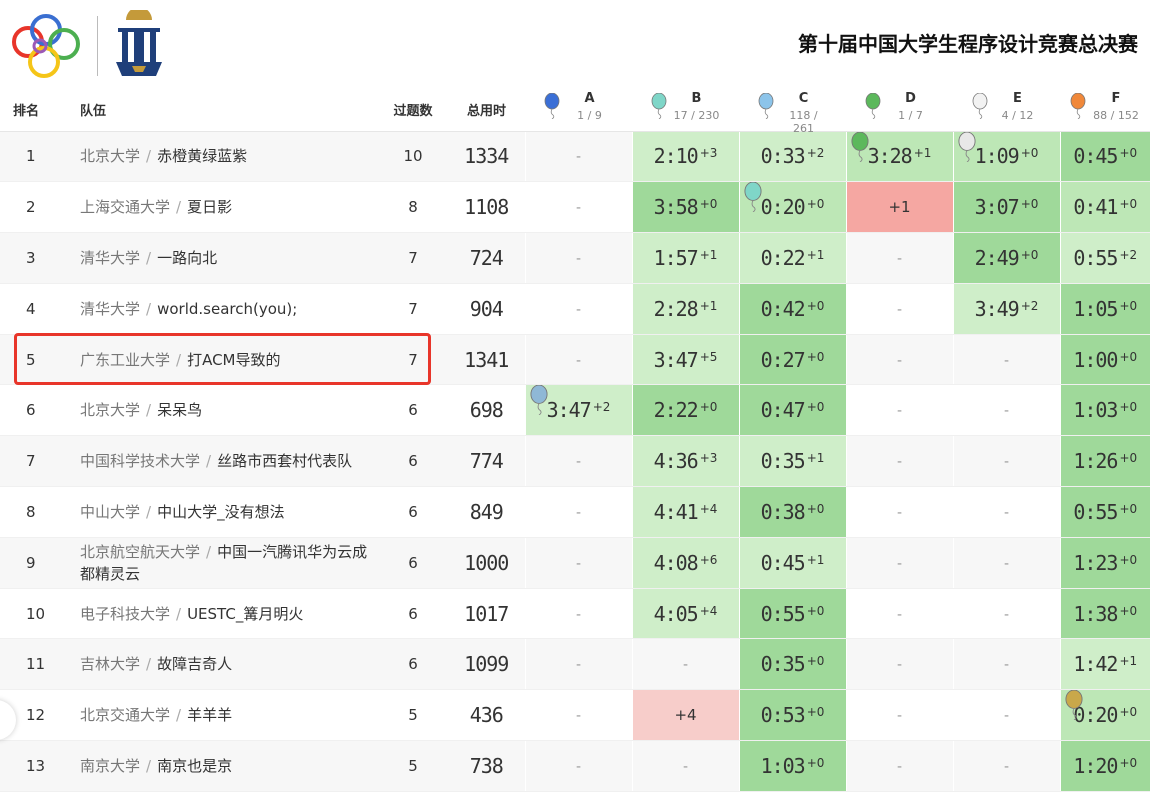 This screenshot has height=795, width=1150. Describe the element at coordinates (215, 461) in the screenshot. I see `team-cell: 中国科学技术大学 / 丝路市西套村代表队` at that location.